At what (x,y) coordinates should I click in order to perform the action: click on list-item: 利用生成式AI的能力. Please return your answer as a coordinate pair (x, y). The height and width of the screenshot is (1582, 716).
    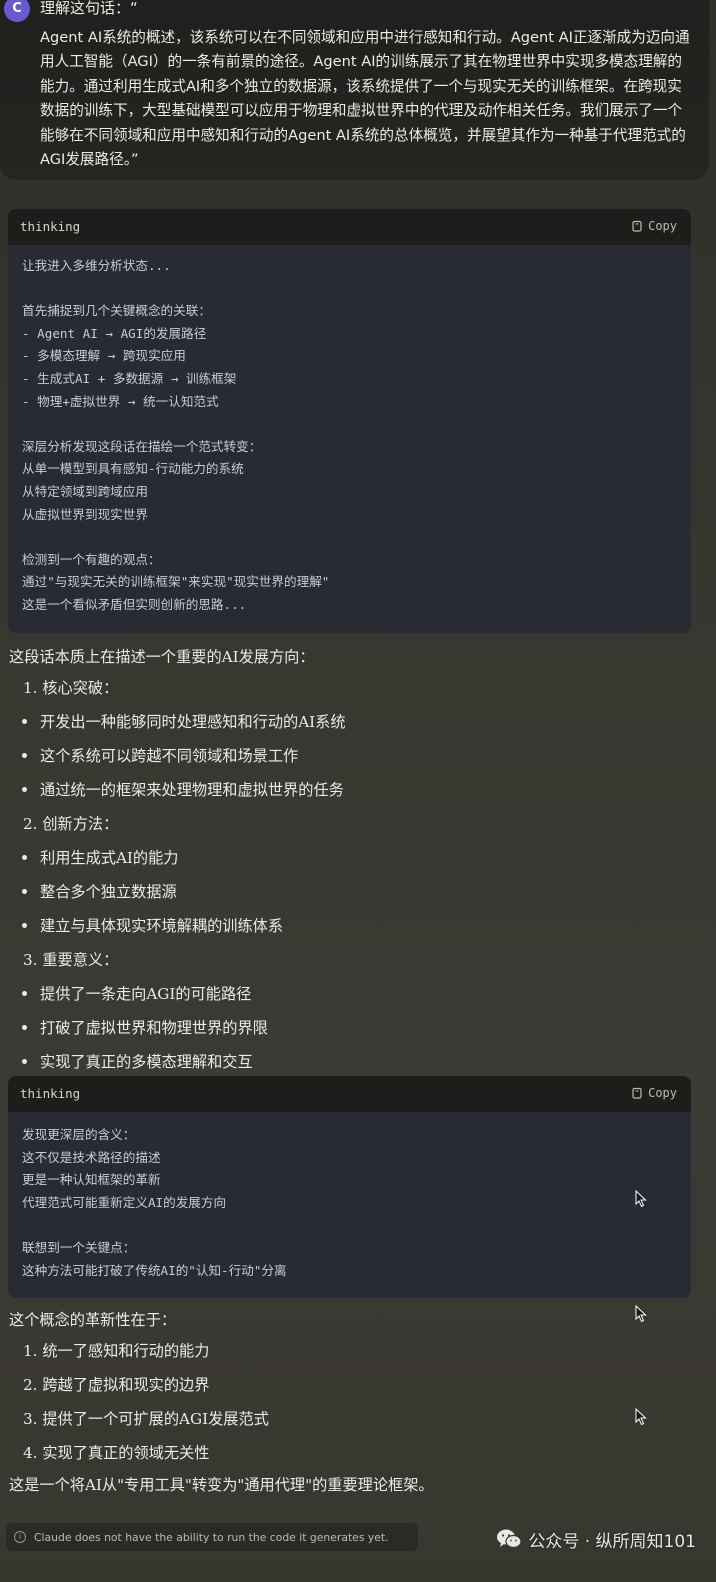
    Looking at the image, I should click on (349, 858).